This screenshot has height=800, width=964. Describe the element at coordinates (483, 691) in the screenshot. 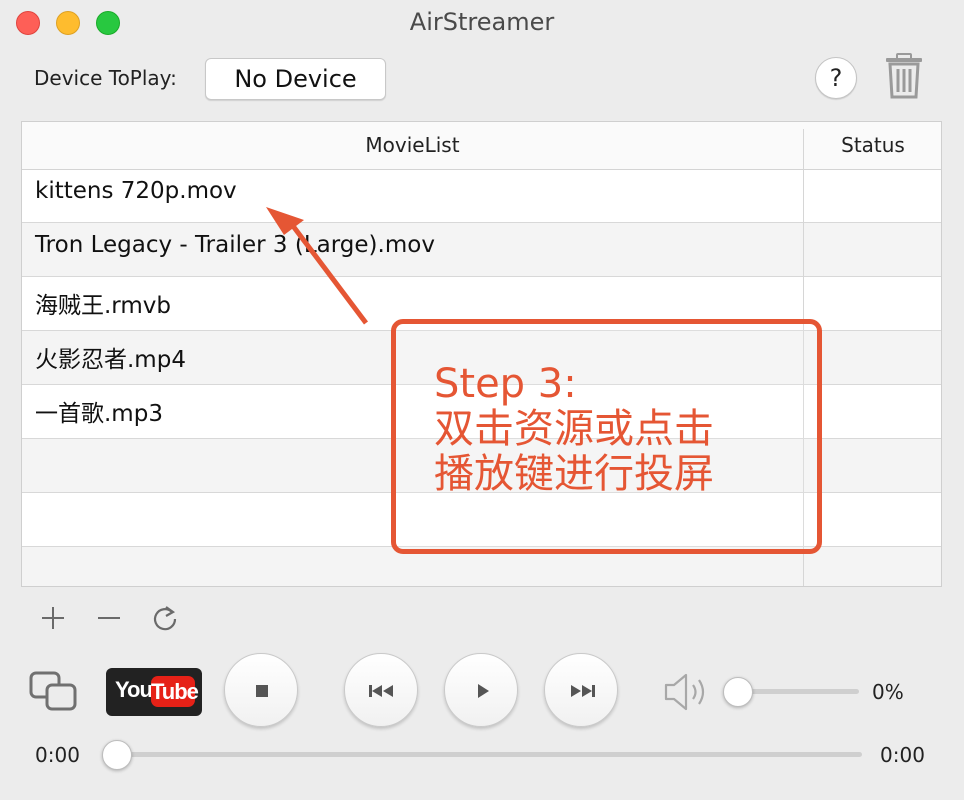

I see `play-icon` at that location.